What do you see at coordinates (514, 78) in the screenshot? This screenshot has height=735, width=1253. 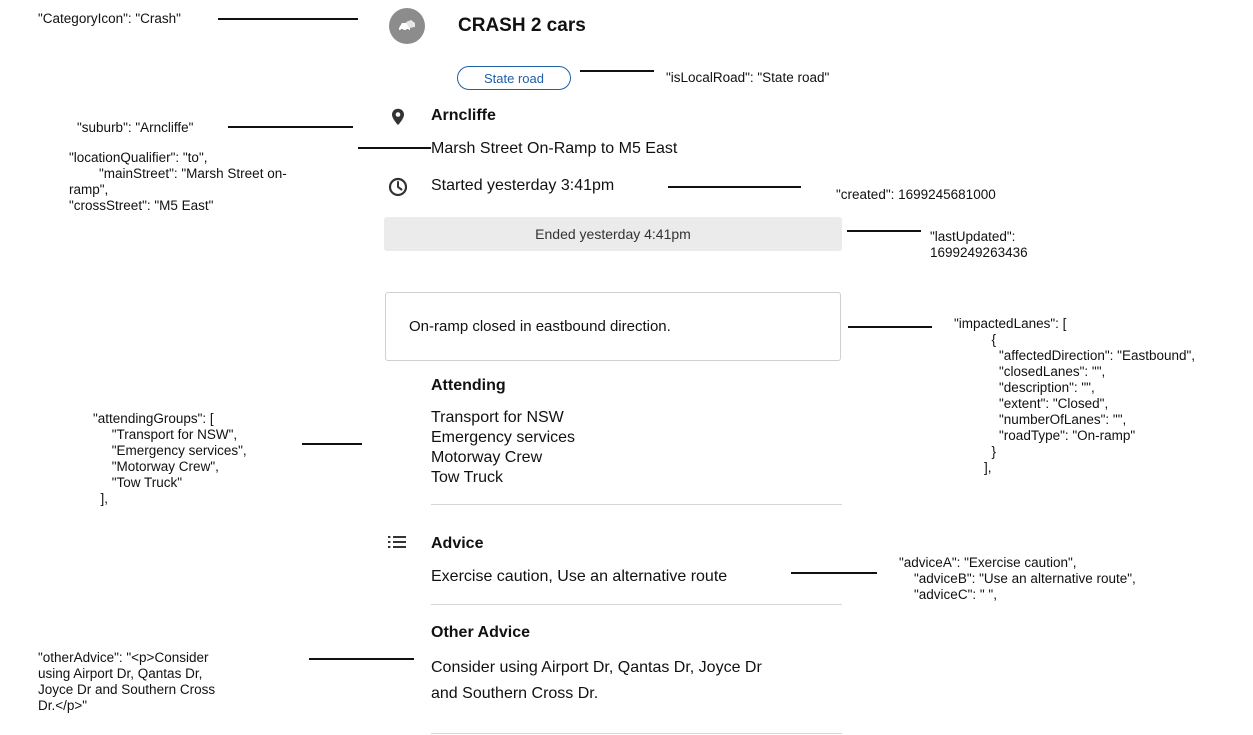 I see `road-type-badge: State road` at bounding box center [514, 78].